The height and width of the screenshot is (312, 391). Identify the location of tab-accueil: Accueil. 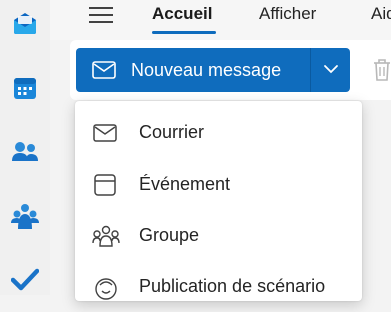
(182, 14).